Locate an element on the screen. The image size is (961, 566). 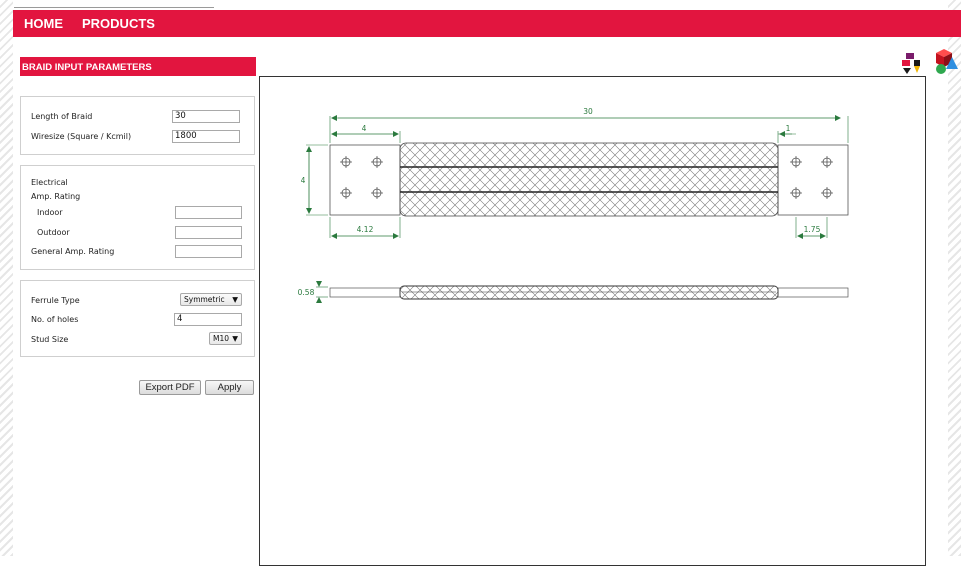
side-braid-body is located at coordinates (589, 292).